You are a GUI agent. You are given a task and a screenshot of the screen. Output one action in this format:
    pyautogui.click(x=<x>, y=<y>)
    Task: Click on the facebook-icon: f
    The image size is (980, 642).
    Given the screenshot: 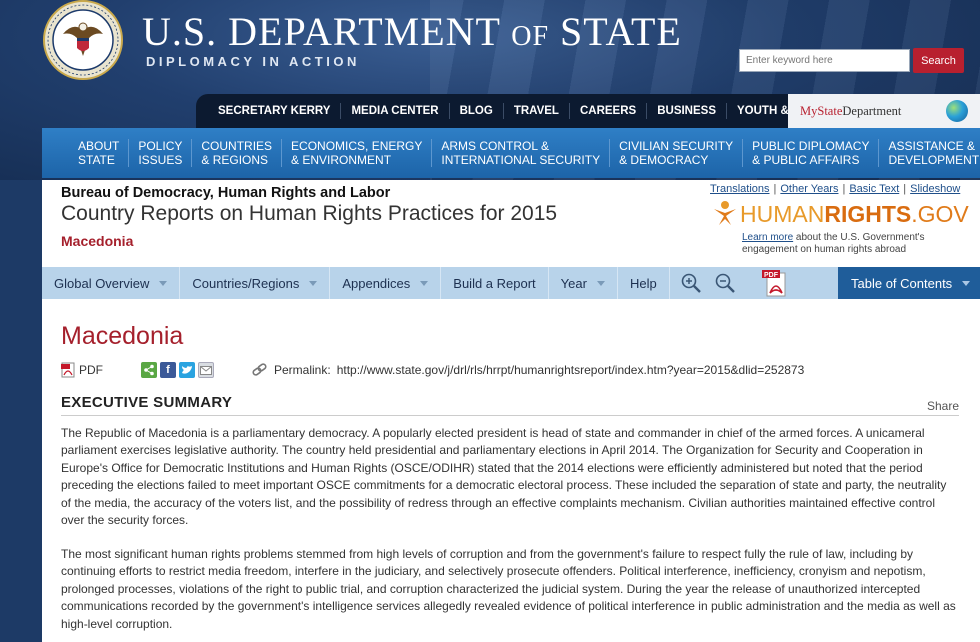 What is the action you would take?
    pyautogui.click(x=168, y=370)
    